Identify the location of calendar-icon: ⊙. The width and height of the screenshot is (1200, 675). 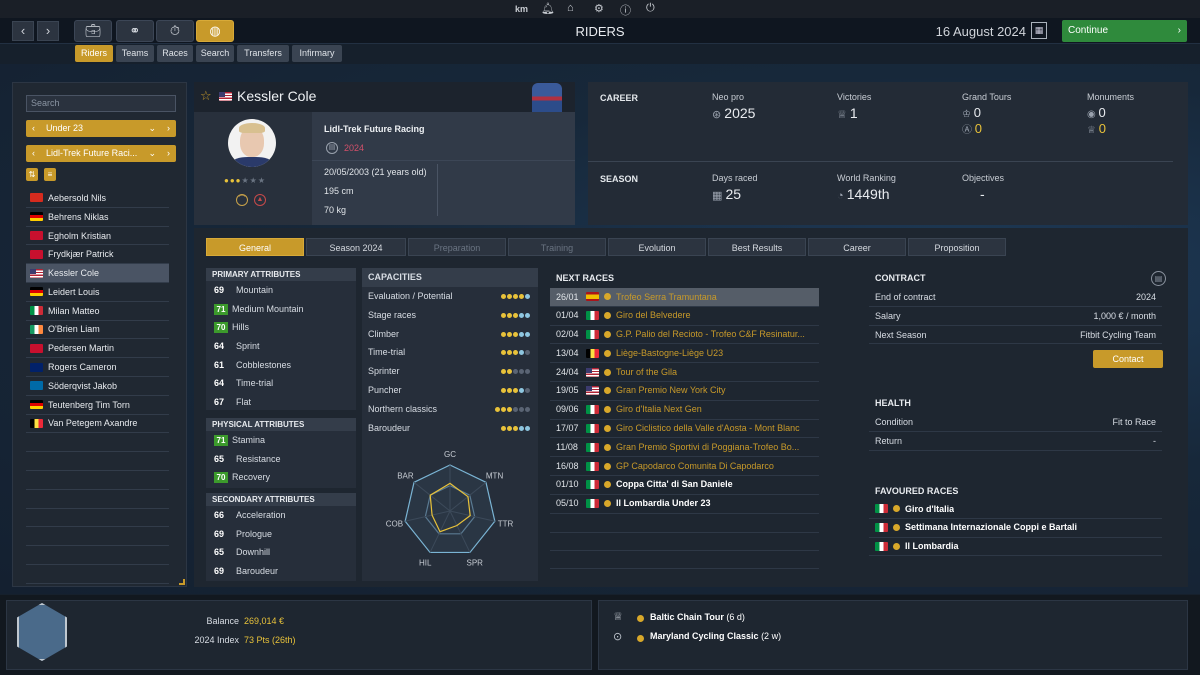
(618, 637).